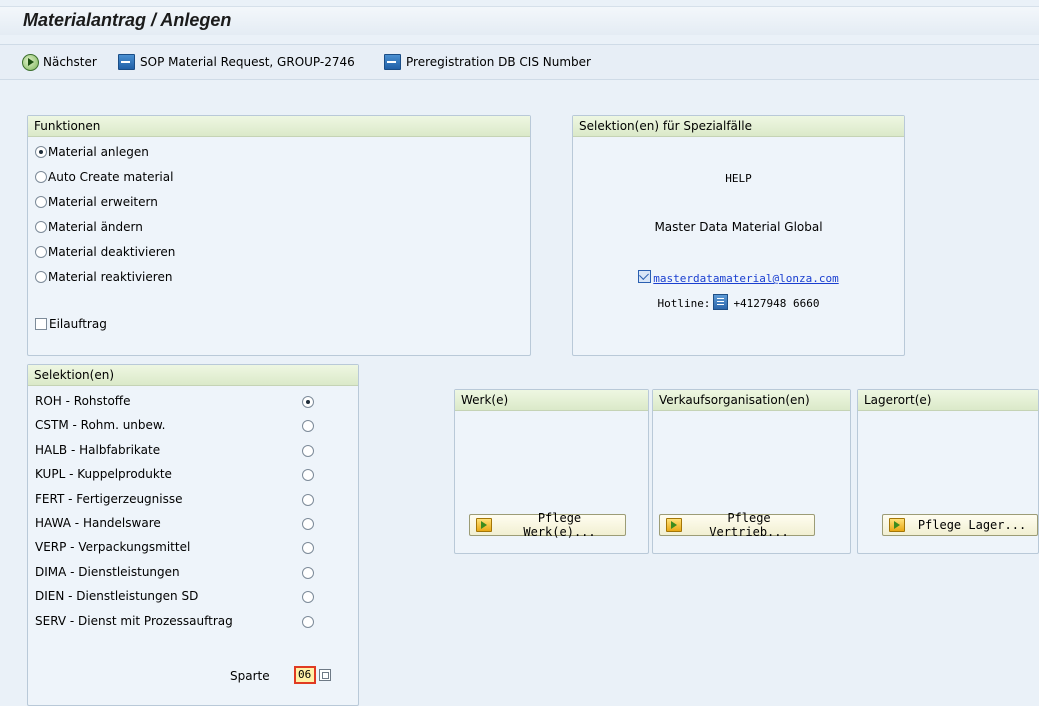 This screenshot has width=1039, height=706. I want to click on sop-material-request-button: SOP Material Request, GROUP-2746, so click(236, 62).